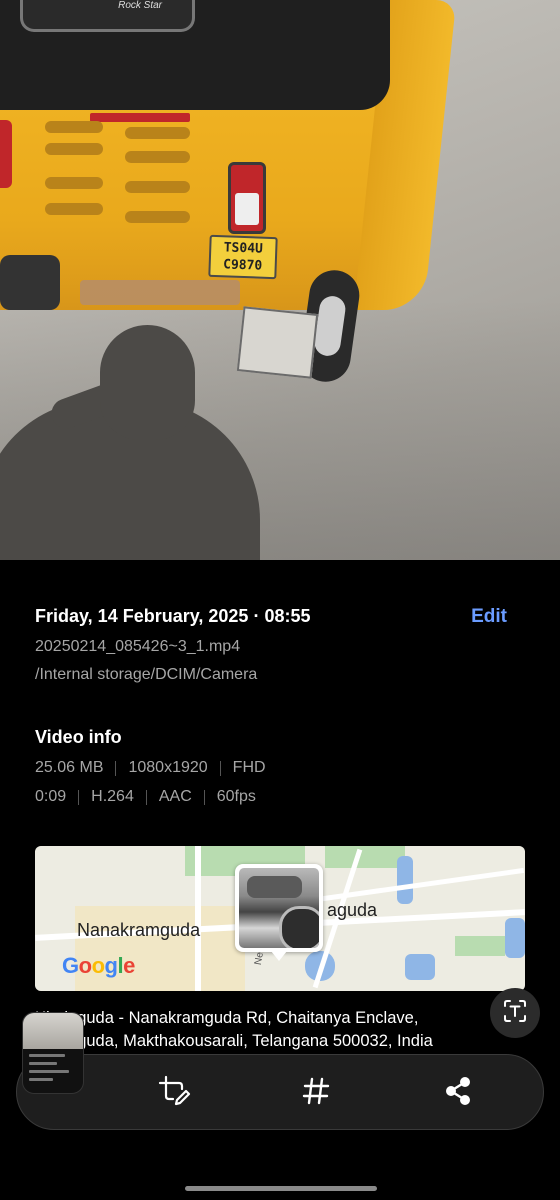 The width and height of the screenshot is (560, 1200). I want to click on video-info-row-2: 0:09 H.264 AAC 60fps, so click(145, 797).